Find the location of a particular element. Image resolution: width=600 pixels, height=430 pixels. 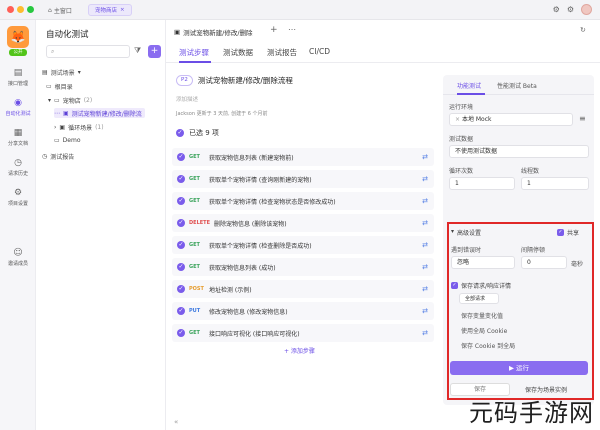

step-row: ✓ DELETE 删除宠物信息 (删除该宠物) ⇄ is located at coordinates (303, 223).